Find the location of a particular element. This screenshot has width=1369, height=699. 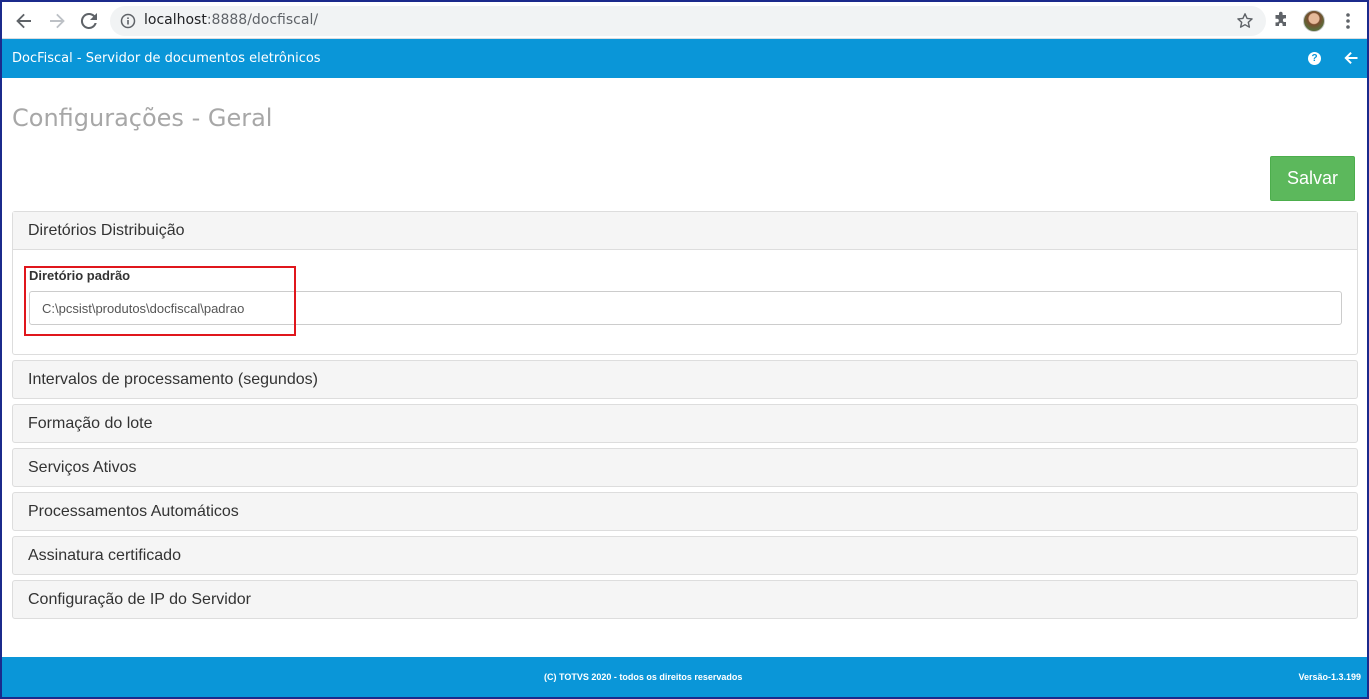

puzzle-icon is located at coordinates (1282, 21).